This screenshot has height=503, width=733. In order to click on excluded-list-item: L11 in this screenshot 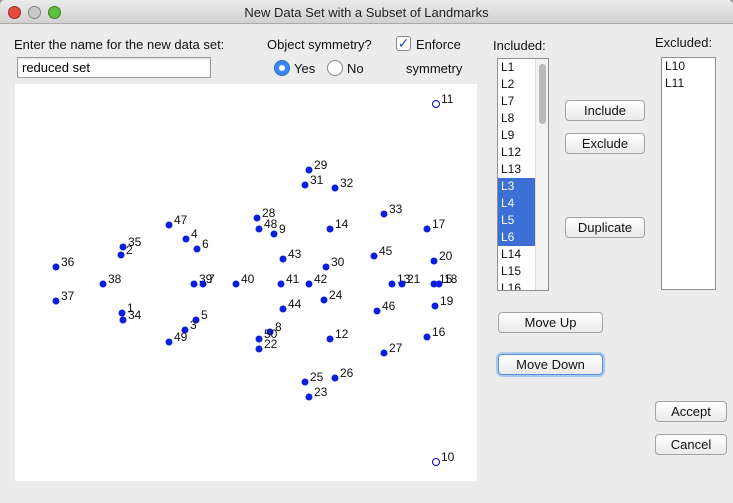, I will do `click(688, 83)`.